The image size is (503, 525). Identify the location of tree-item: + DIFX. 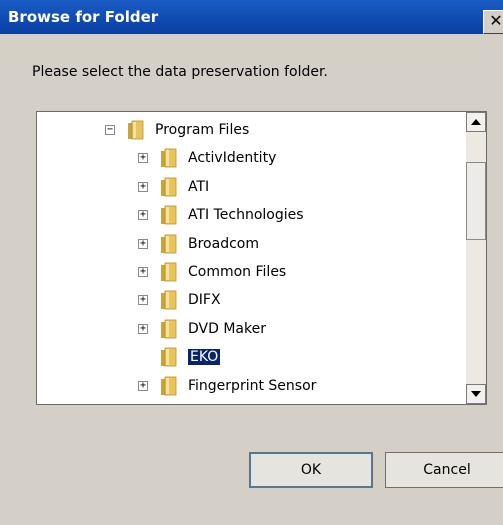
(251, 301).